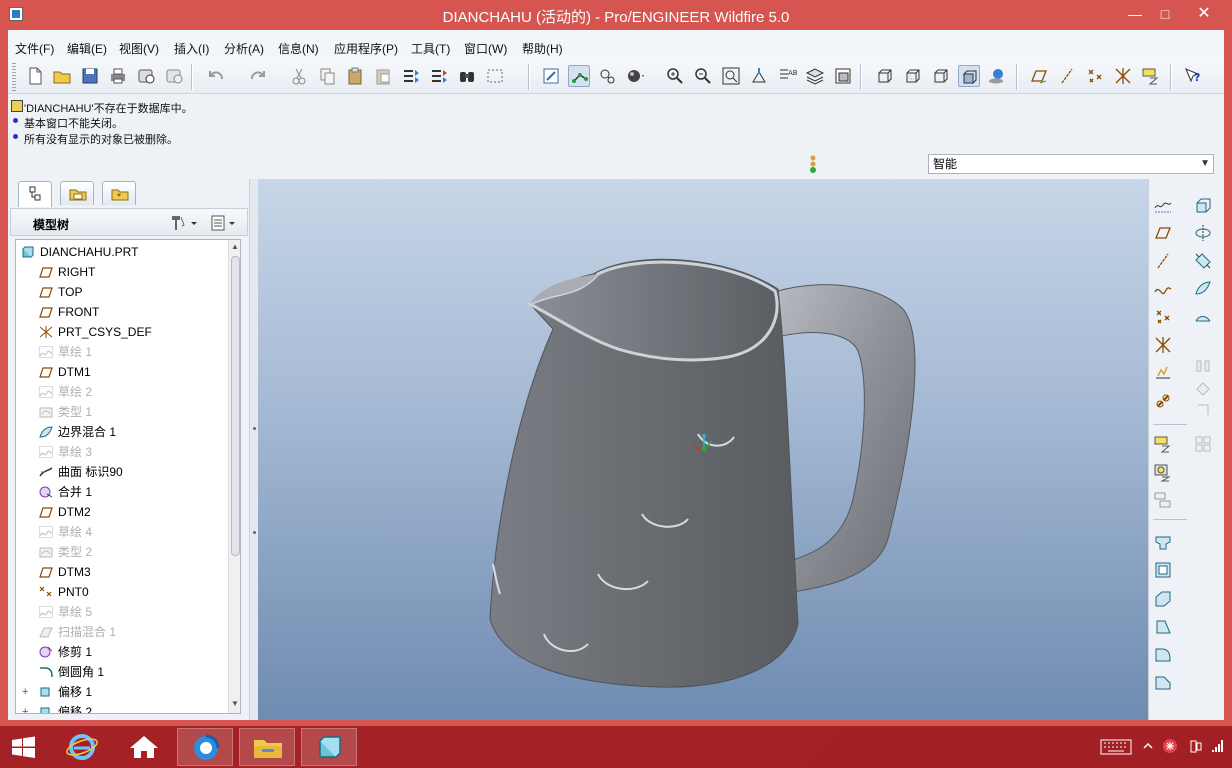 Image resolution: width=1232 pixels, height=768 pixels. What do you see at coordinates (941, 76) in the screenshot?
I see `no-hidden-icon` at bounding box center [941, 76].